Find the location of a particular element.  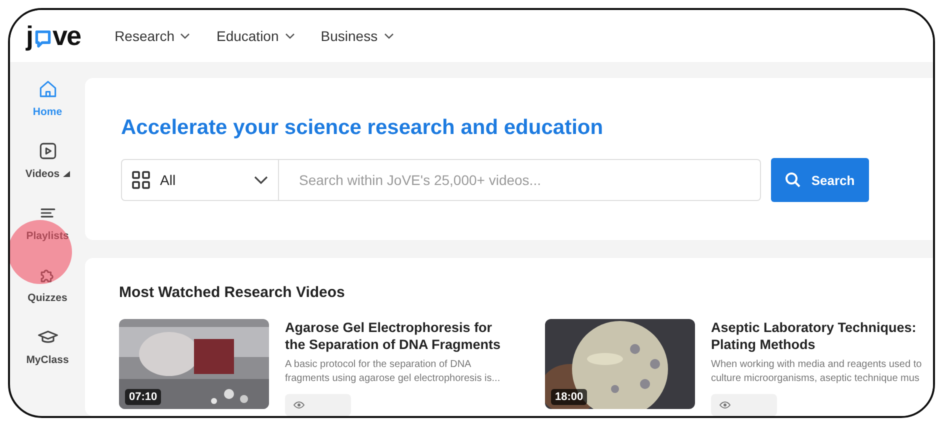

nav-menu: Research is located at coordinates (152, 36).